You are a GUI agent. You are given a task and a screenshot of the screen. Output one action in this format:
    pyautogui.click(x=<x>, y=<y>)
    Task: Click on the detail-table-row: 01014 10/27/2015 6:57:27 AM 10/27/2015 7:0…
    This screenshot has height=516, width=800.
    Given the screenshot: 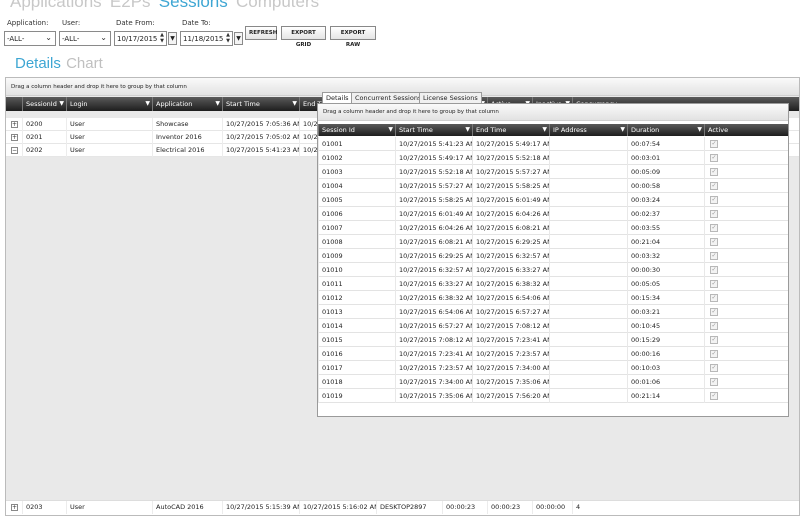 What is the action you would take?
    pyautogui.click(x=553, y=326)
    